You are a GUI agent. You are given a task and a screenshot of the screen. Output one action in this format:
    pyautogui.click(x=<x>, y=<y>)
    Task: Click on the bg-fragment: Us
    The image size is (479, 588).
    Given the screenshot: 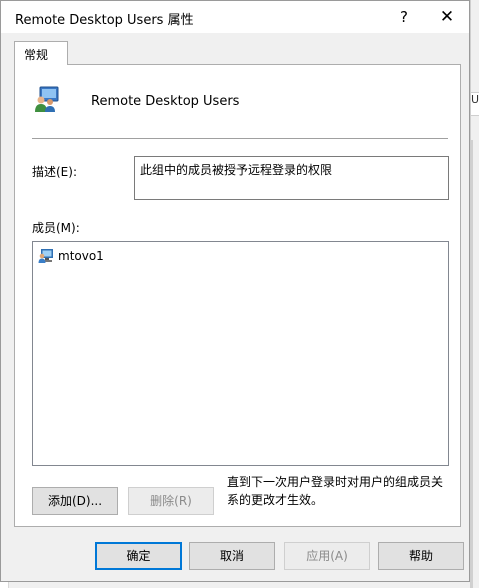 What is the action you would take?
    pyautogui.click(x=475, y=104)
    